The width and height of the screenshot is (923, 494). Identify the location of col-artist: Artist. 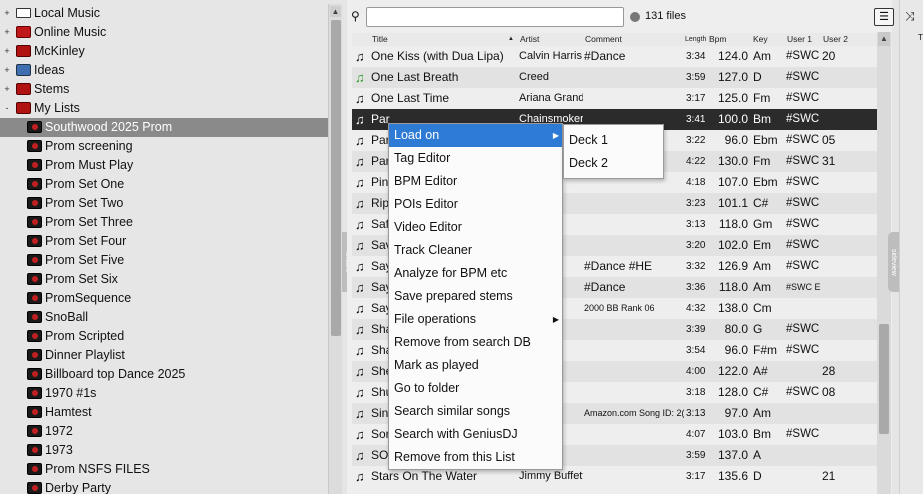
(529, 39).